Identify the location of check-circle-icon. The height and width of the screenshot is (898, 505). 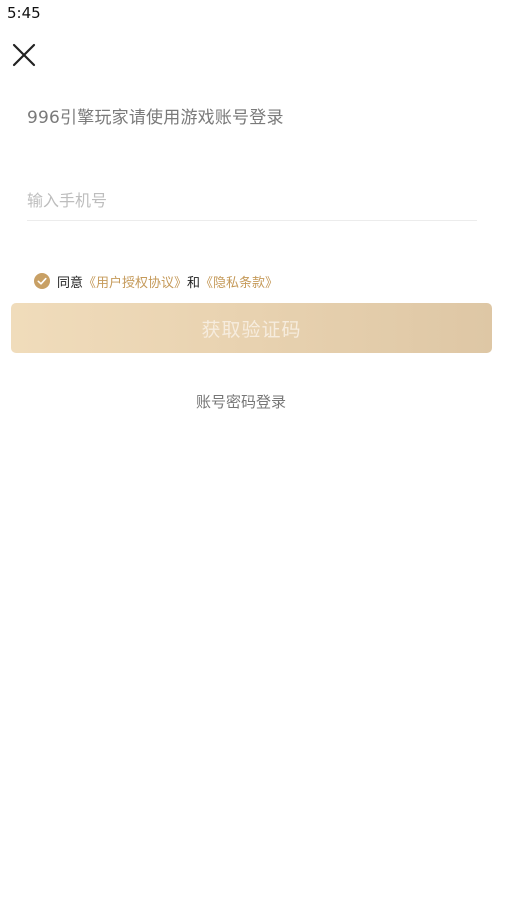
(42, 281).